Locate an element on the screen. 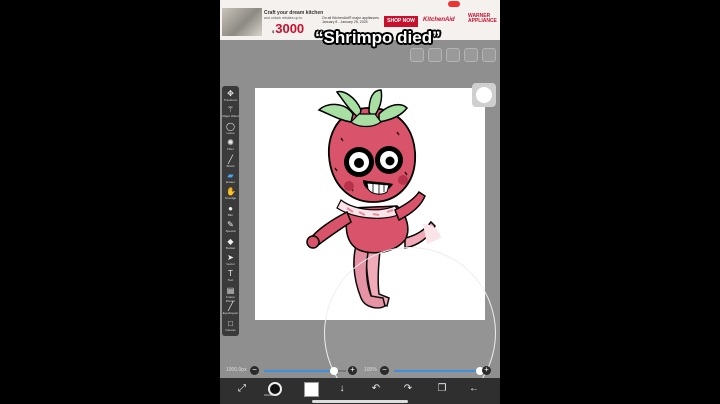  tool-bucket: ◆ Bucket is located at coordinates (230, 244).